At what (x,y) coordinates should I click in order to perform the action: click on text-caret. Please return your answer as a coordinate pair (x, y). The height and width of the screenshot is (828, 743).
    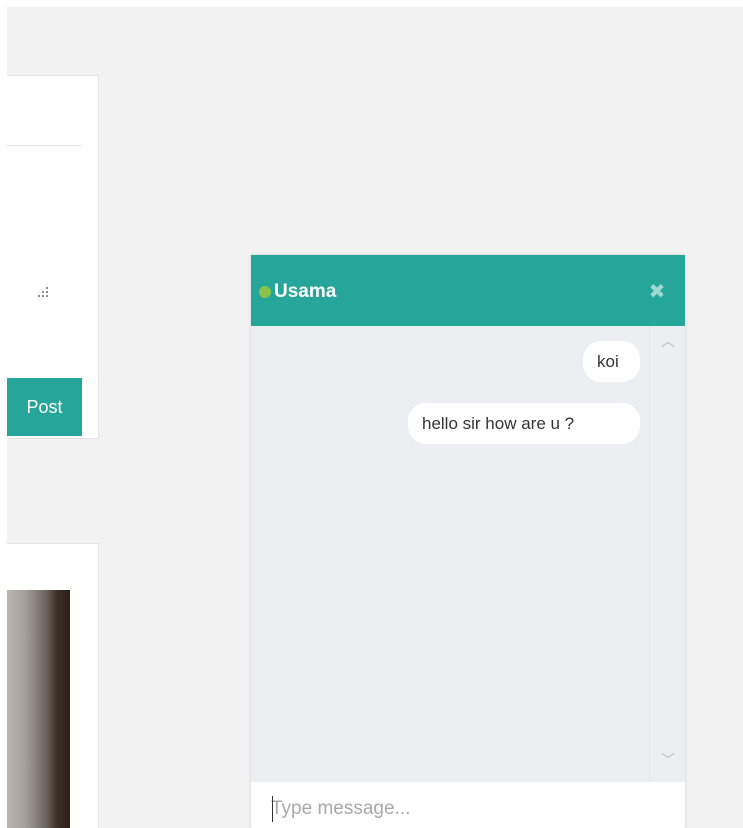
    Looking at the image, I should click on (272, 809).